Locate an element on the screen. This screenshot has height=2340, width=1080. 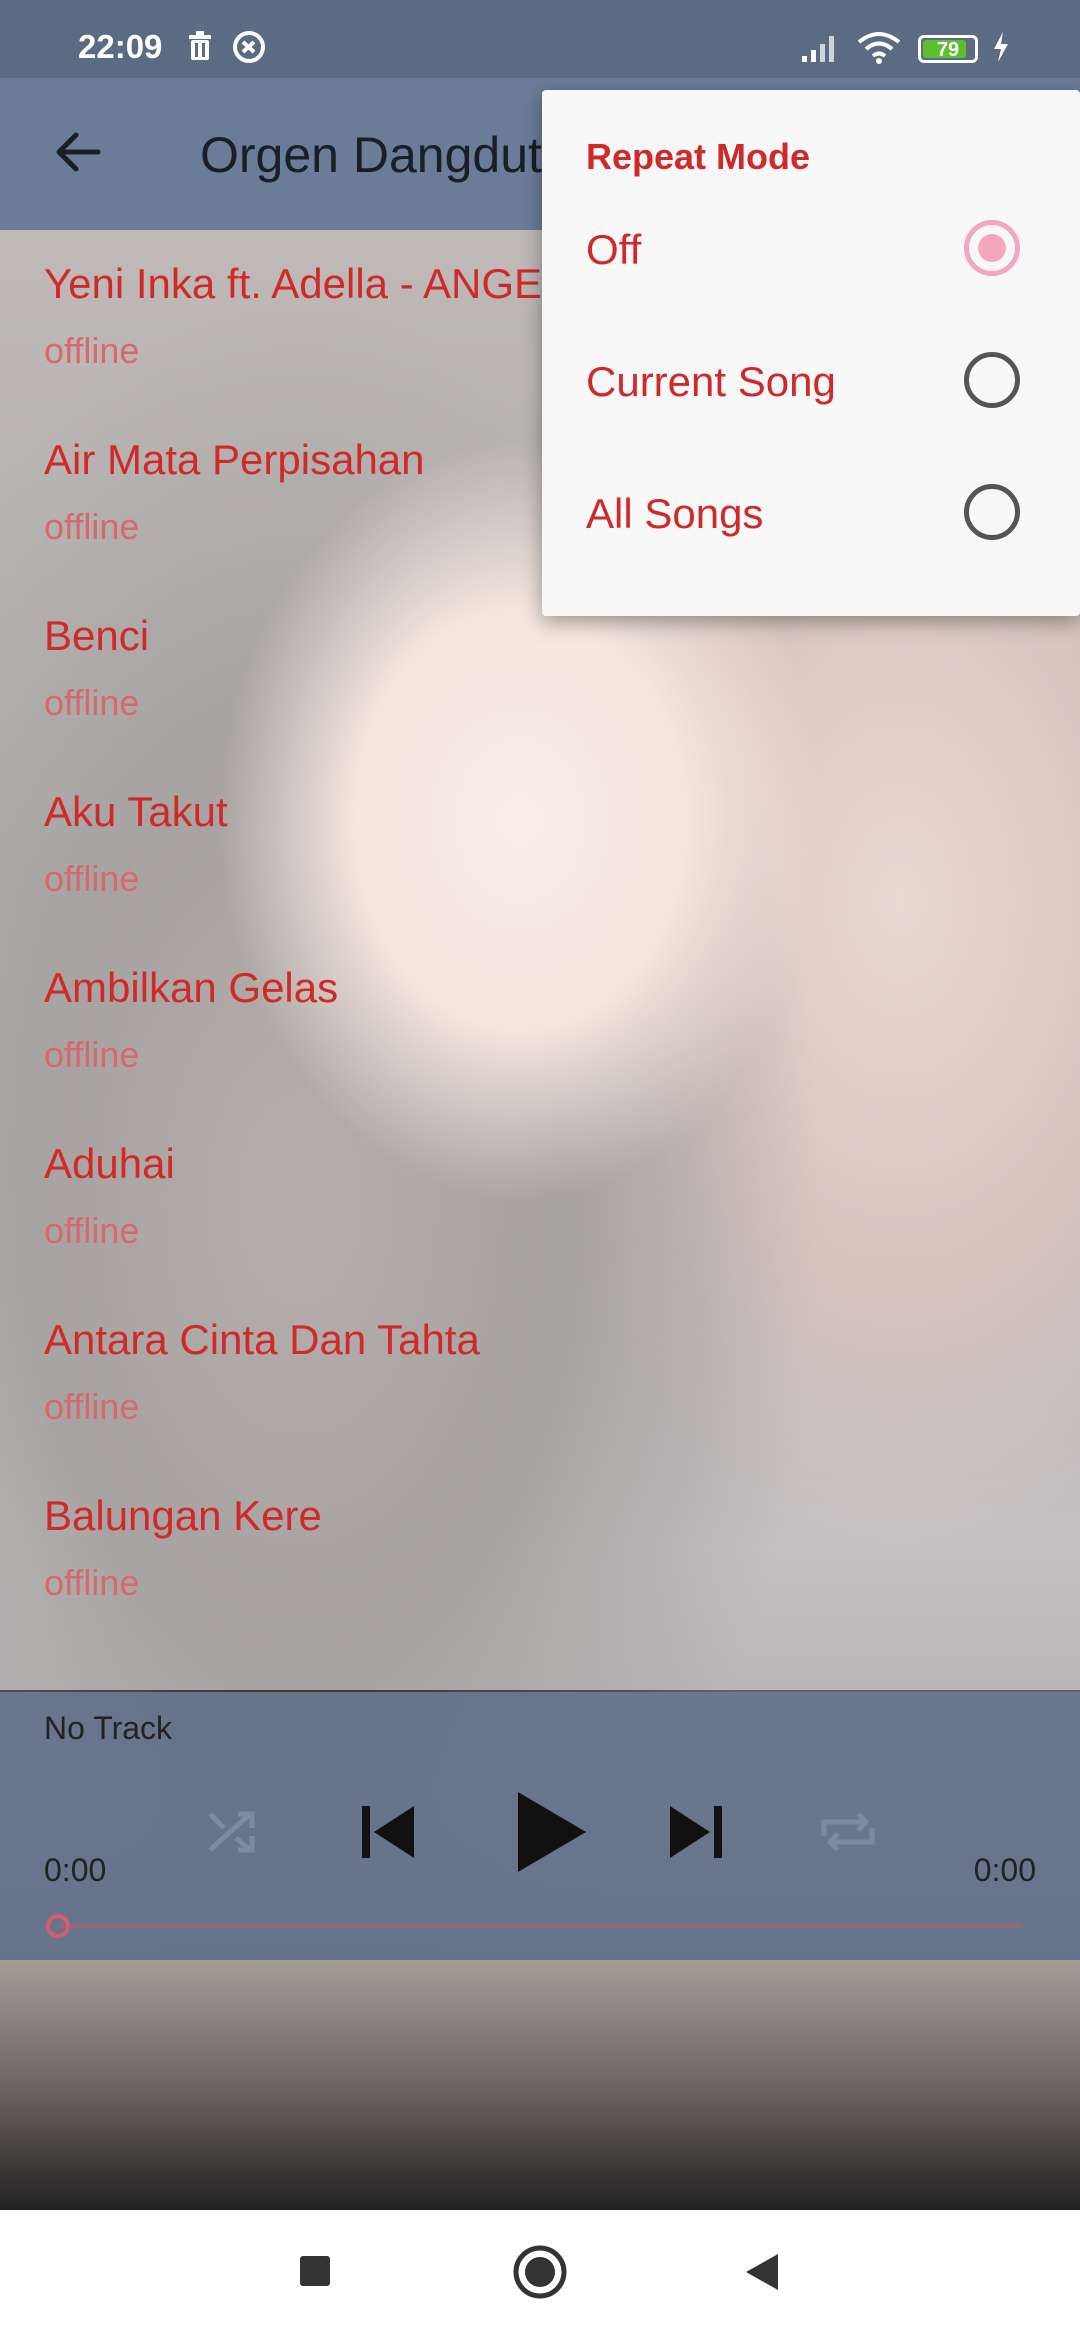
battery-icon: 79 is located at coordinates (948, 49).